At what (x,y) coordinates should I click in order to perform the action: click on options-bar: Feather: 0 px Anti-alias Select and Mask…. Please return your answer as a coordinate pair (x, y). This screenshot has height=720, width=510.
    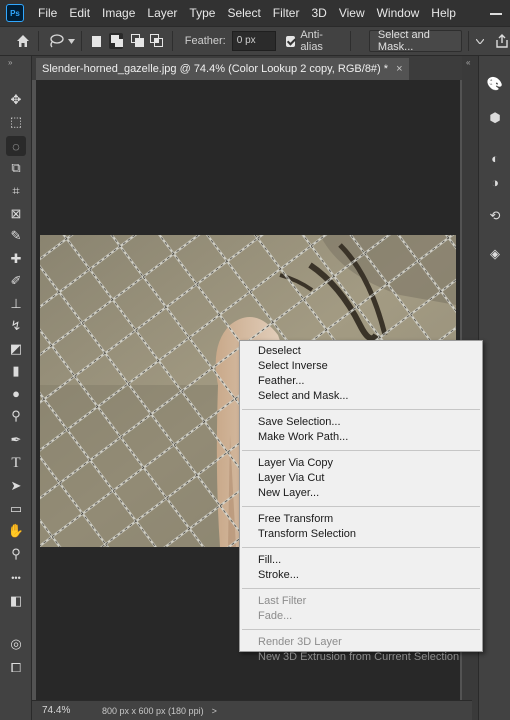
    Looking at the image, I should click on (255, 41).